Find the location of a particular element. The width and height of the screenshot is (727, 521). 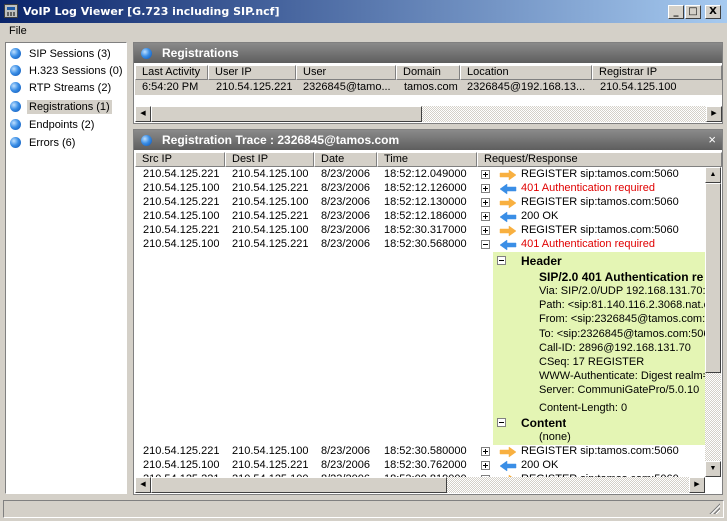

col-dest-ip: Dest IP is located at coordinates (269, 159).